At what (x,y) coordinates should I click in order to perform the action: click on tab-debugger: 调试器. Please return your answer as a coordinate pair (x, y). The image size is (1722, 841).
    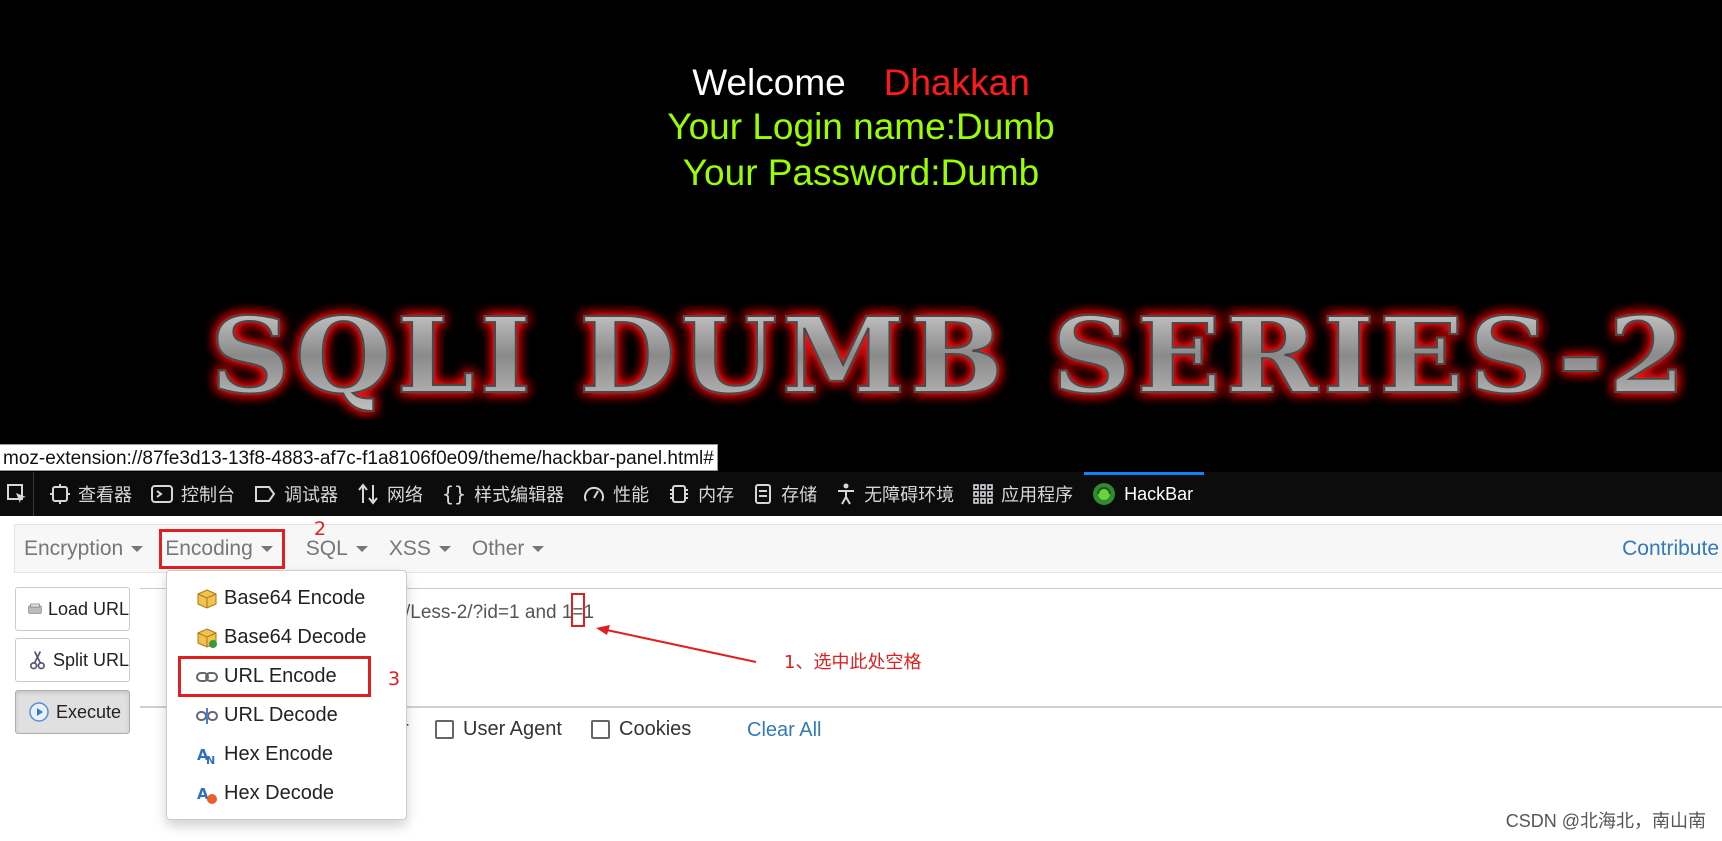
    Looking at the image, I should click on (297, 494).